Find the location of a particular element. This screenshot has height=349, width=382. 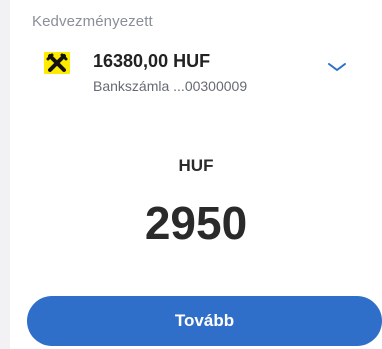

raiffeisen-logo-icon is located at coordinates (57, 63).